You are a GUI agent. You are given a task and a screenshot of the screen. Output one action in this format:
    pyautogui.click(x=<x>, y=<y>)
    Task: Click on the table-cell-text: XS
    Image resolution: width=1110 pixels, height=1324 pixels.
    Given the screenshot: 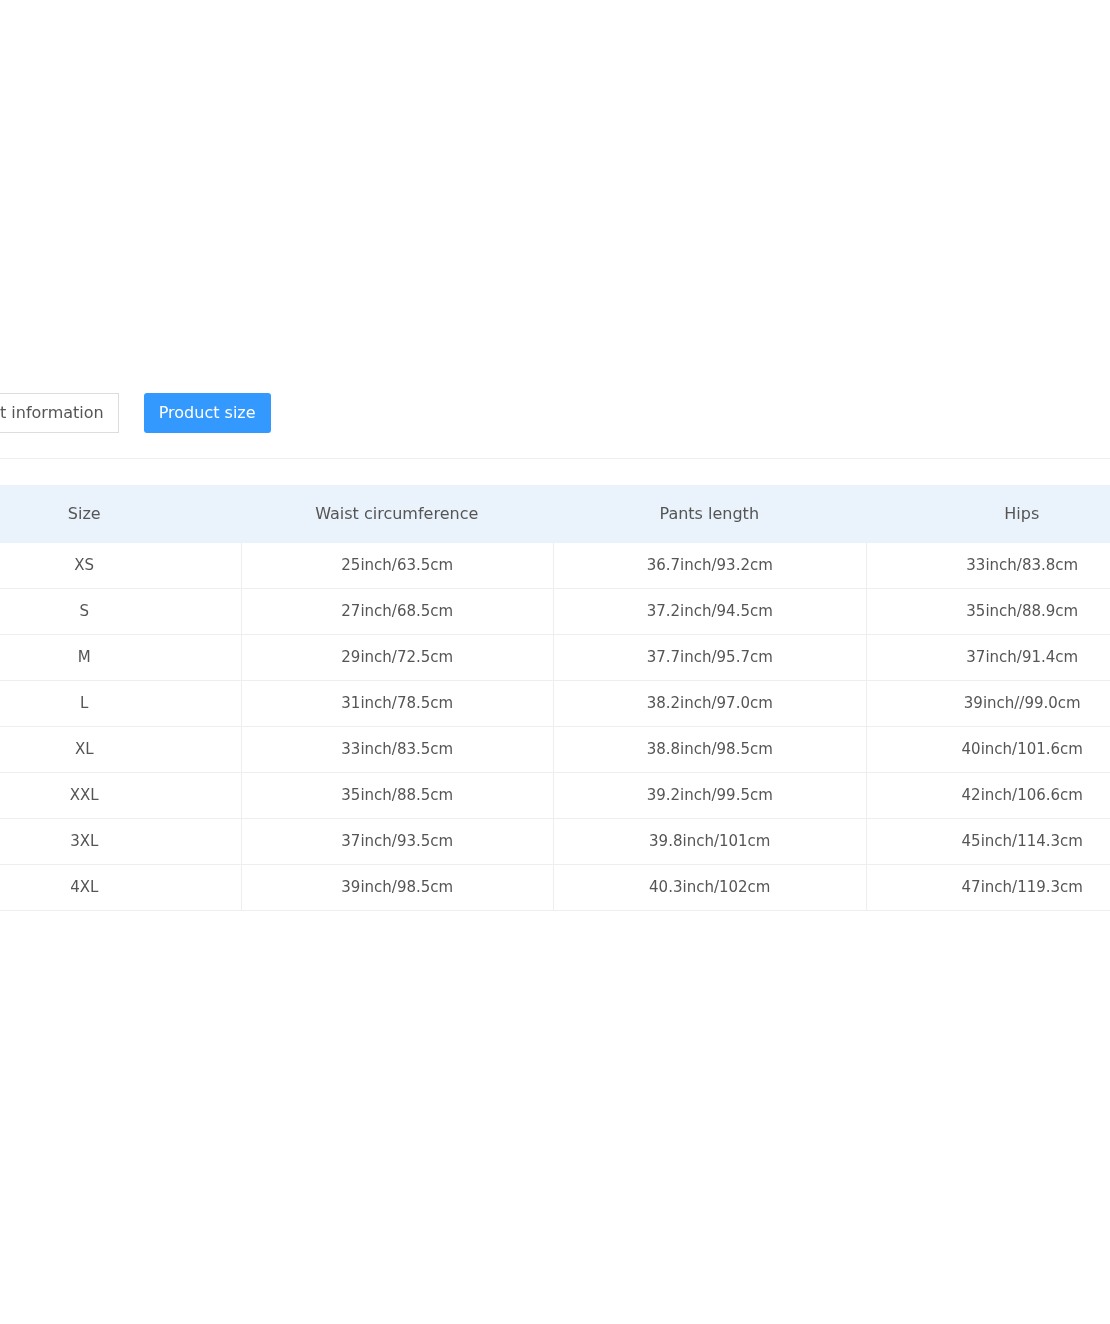 What is the action you would take?
    pyautogui.click(x=84, y=566)
    